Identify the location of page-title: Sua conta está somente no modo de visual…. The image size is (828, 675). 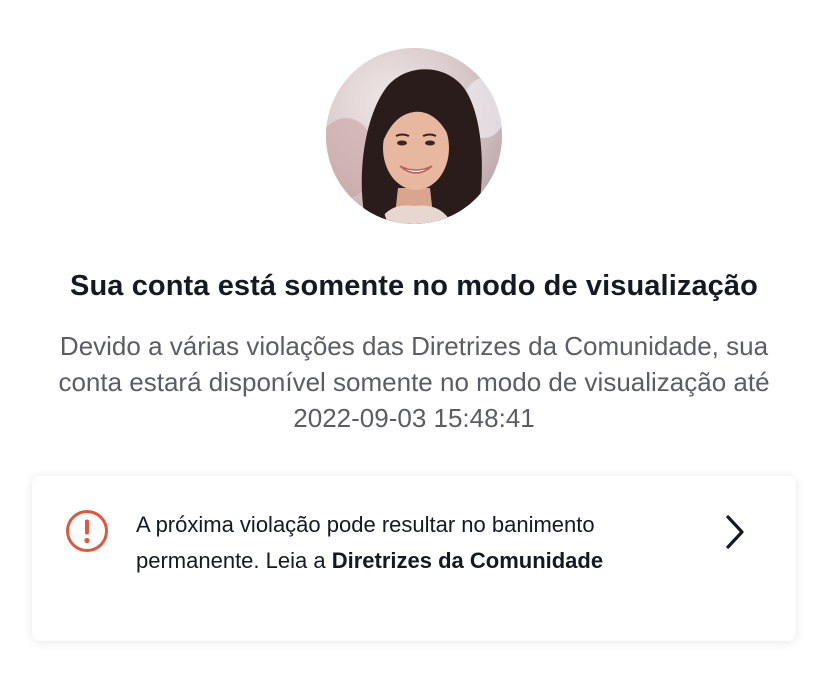
(414, 286).